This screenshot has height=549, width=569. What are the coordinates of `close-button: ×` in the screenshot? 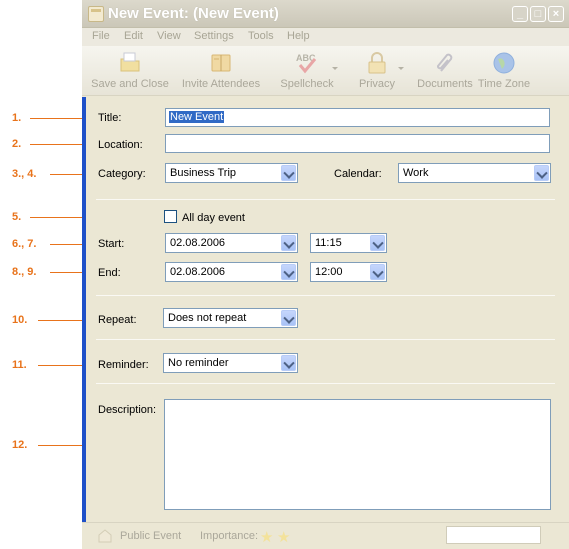 It's located at (556, 14).